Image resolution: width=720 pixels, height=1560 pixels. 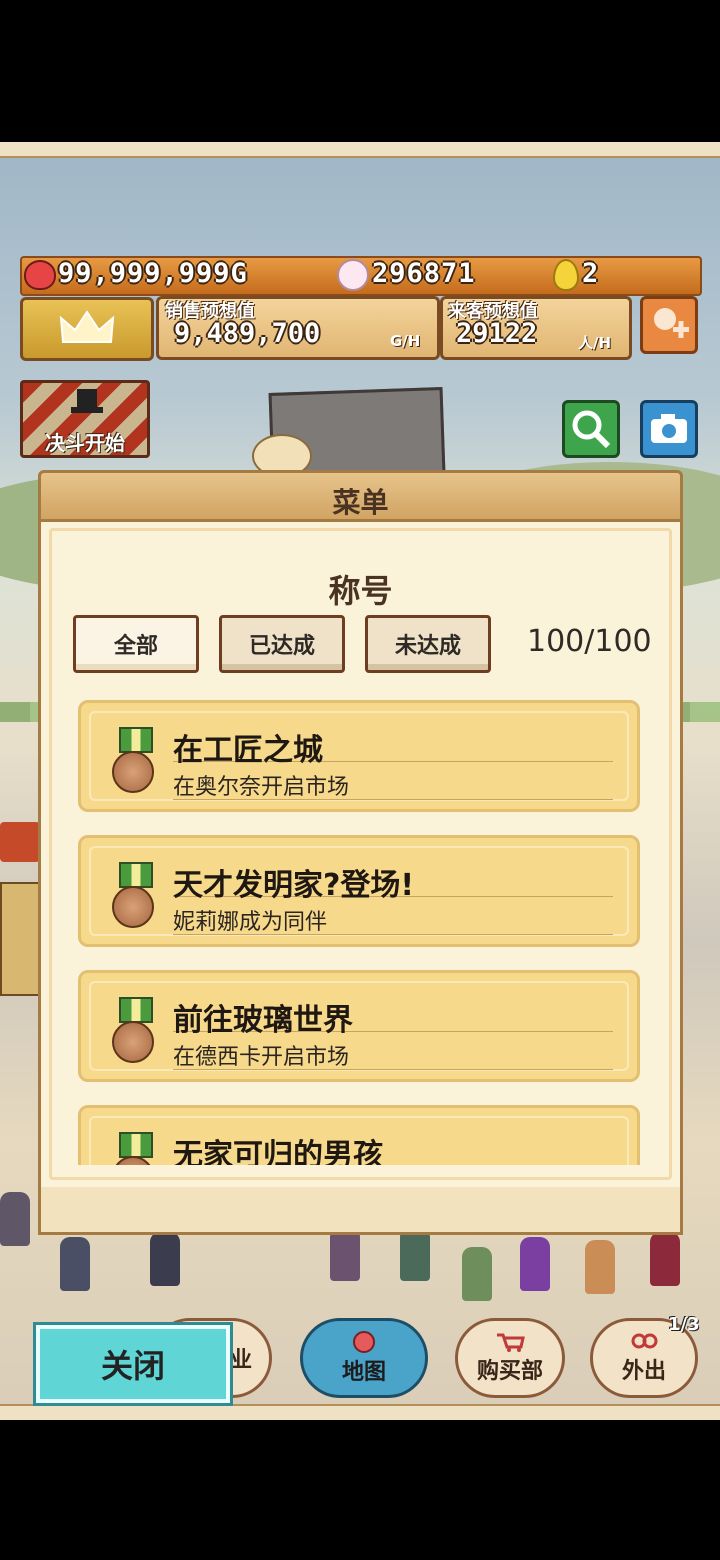 What do you see at coordinates (509, 1371) in the screenshot?
I see `shop-label: 购买部` at bounding box center [509, 1371].